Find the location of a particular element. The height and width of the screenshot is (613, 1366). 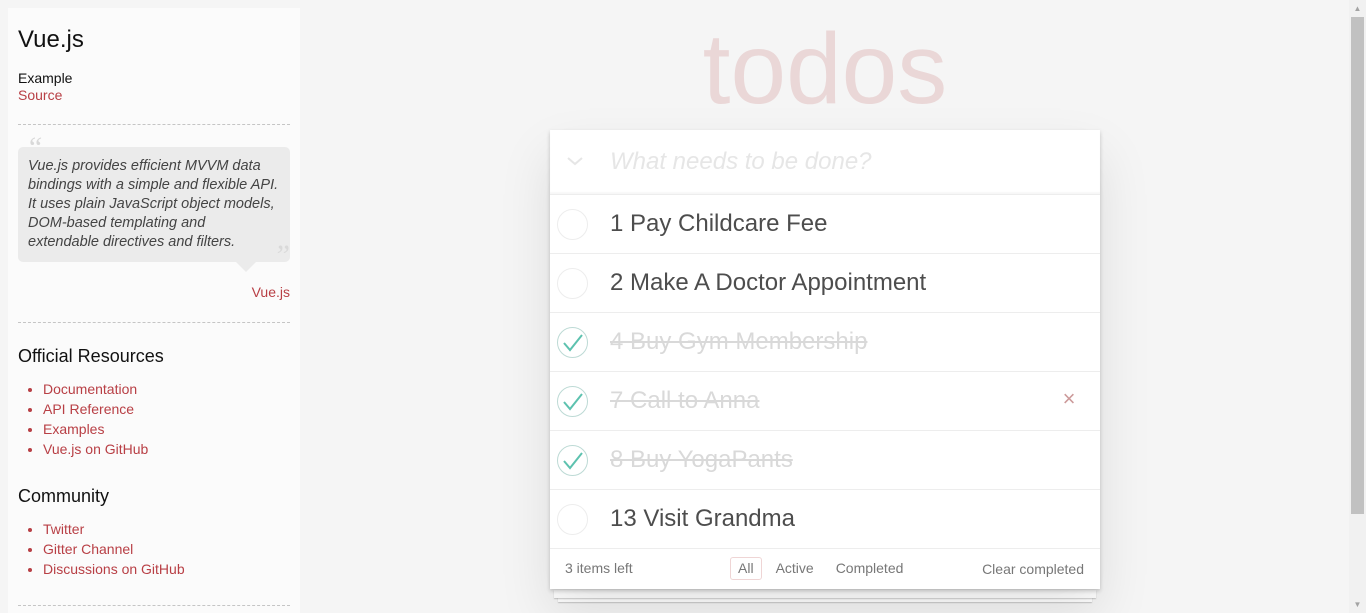

documentation-link: Documentation is located at coordinates (90, 389).